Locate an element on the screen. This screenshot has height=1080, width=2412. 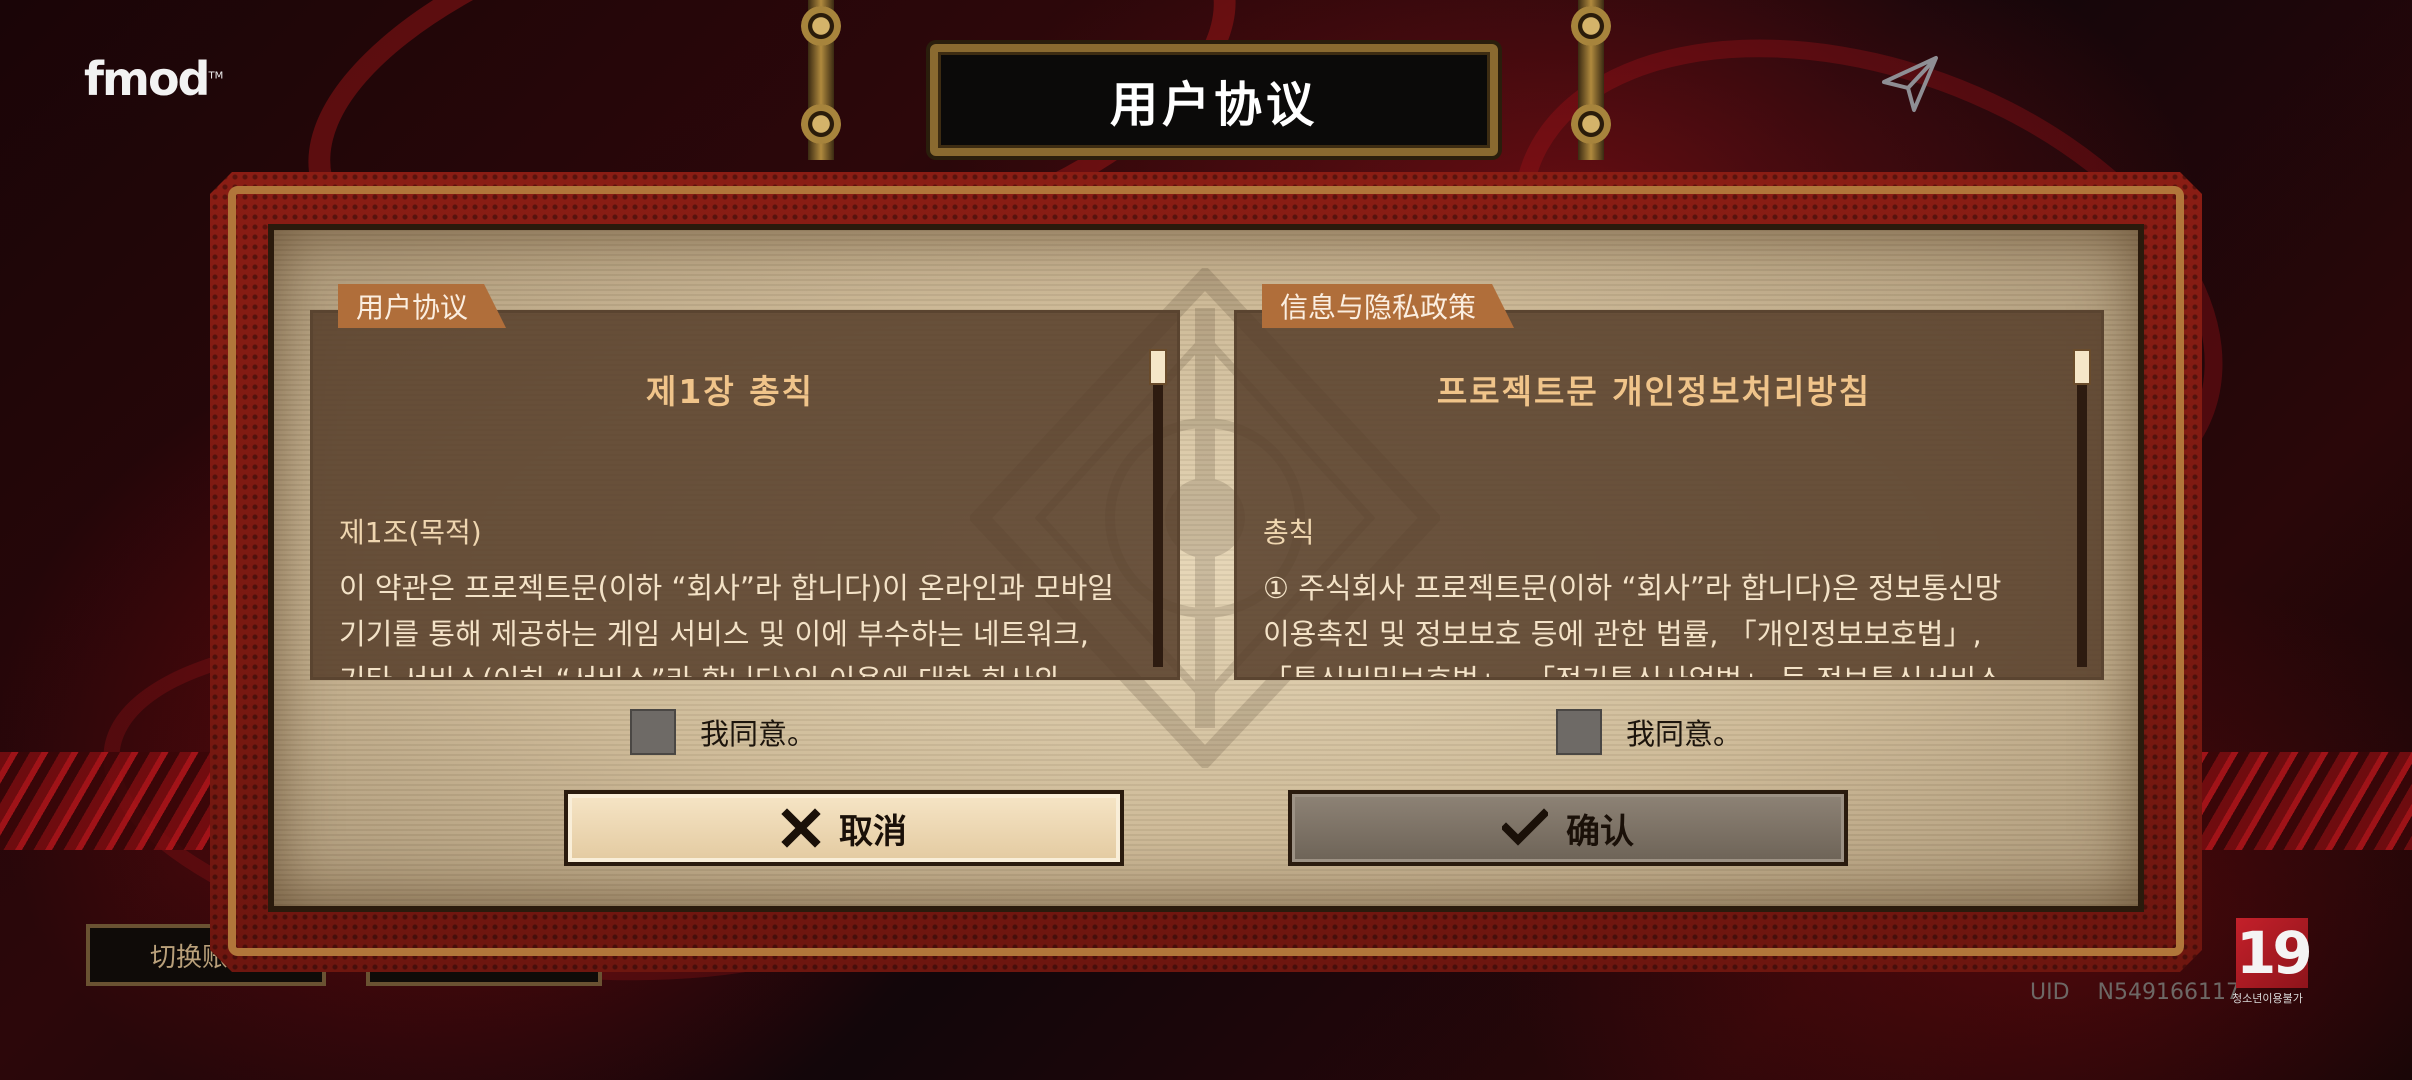
user-agreement-title: 제1장 총칙 is located at coordinates (730, 391).